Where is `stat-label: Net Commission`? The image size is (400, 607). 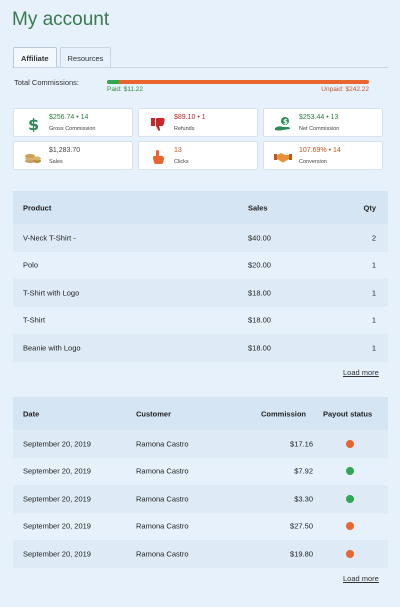
stat-label: Net Commission is located at coordinates (319, 129).